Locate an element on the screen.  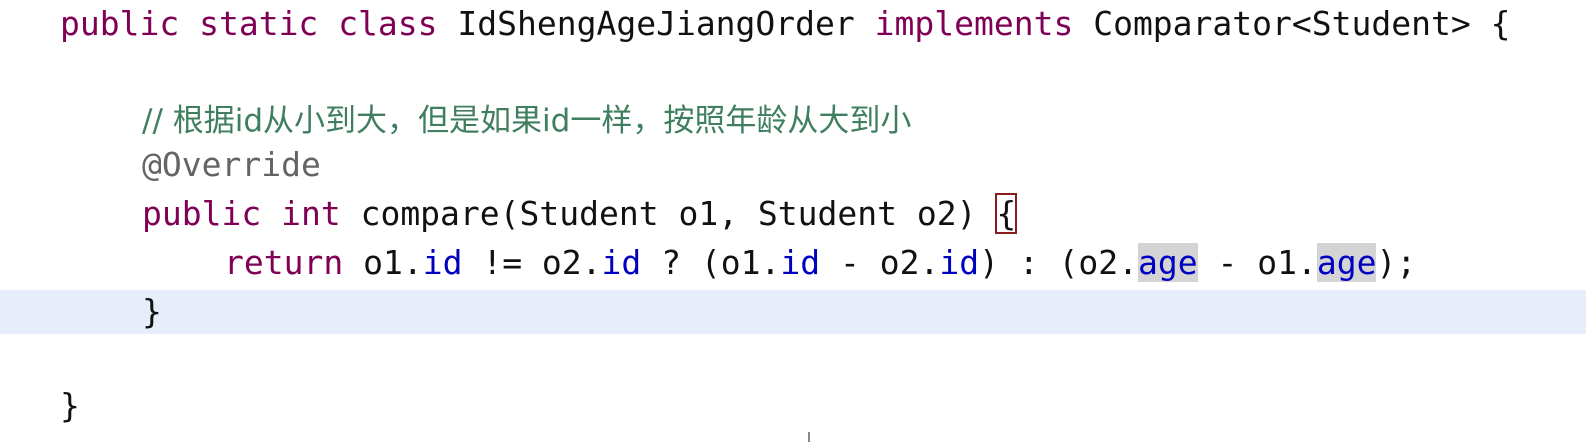
annotation-line: @Override is located at coordinates (793, 165).